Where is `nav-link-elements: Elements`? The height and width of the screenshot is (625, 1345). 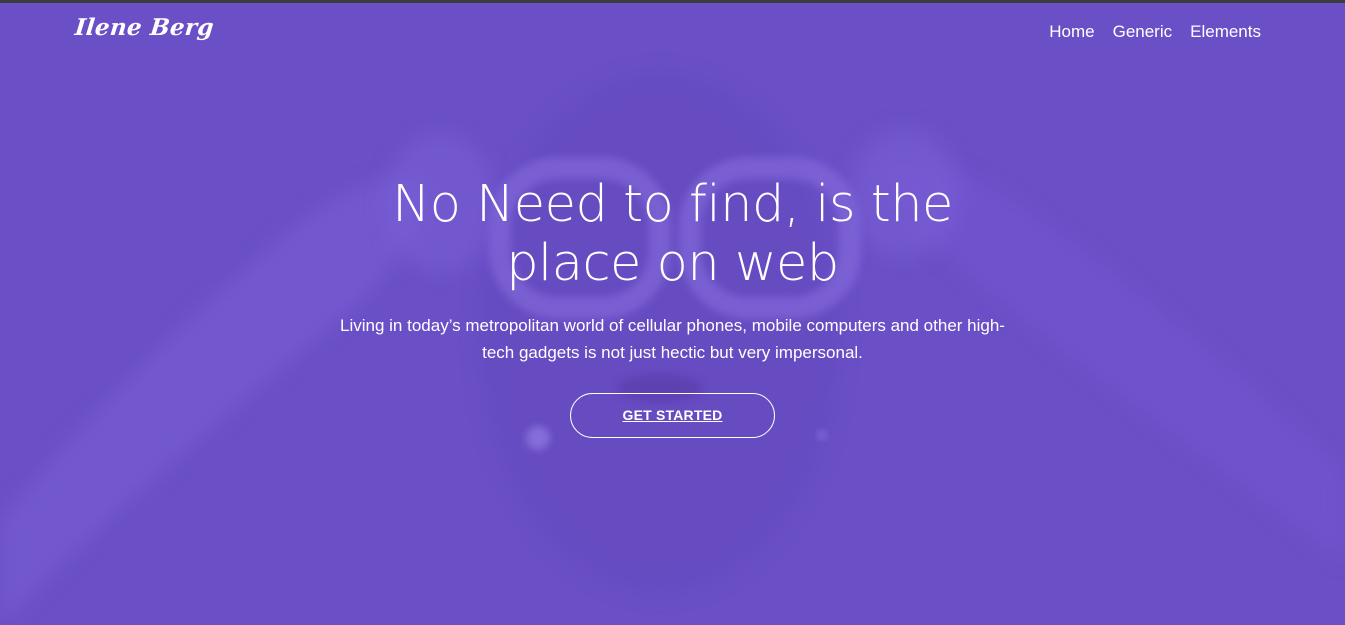 nav-link-elements: Elements is located at coordinates (1225, 31).